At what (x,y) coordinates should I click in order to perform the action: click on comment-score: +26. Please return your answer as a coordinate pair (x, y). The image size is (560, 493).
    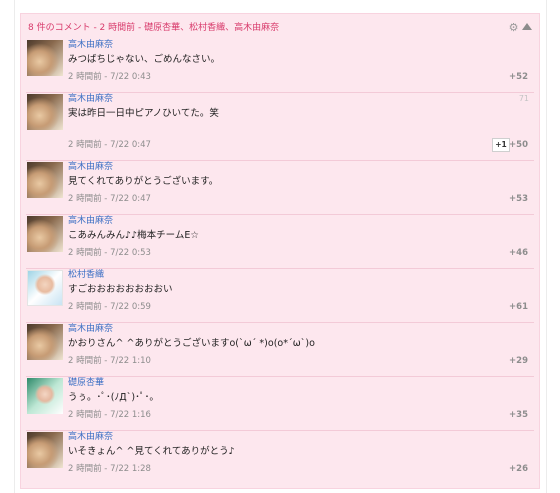
    Looking at the image, I should click on (518, 469).